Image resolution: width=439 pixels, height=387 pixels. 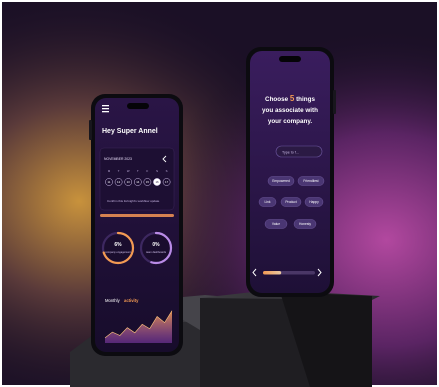 I want to click on chip-label: Link, so click(x=267, y=202).